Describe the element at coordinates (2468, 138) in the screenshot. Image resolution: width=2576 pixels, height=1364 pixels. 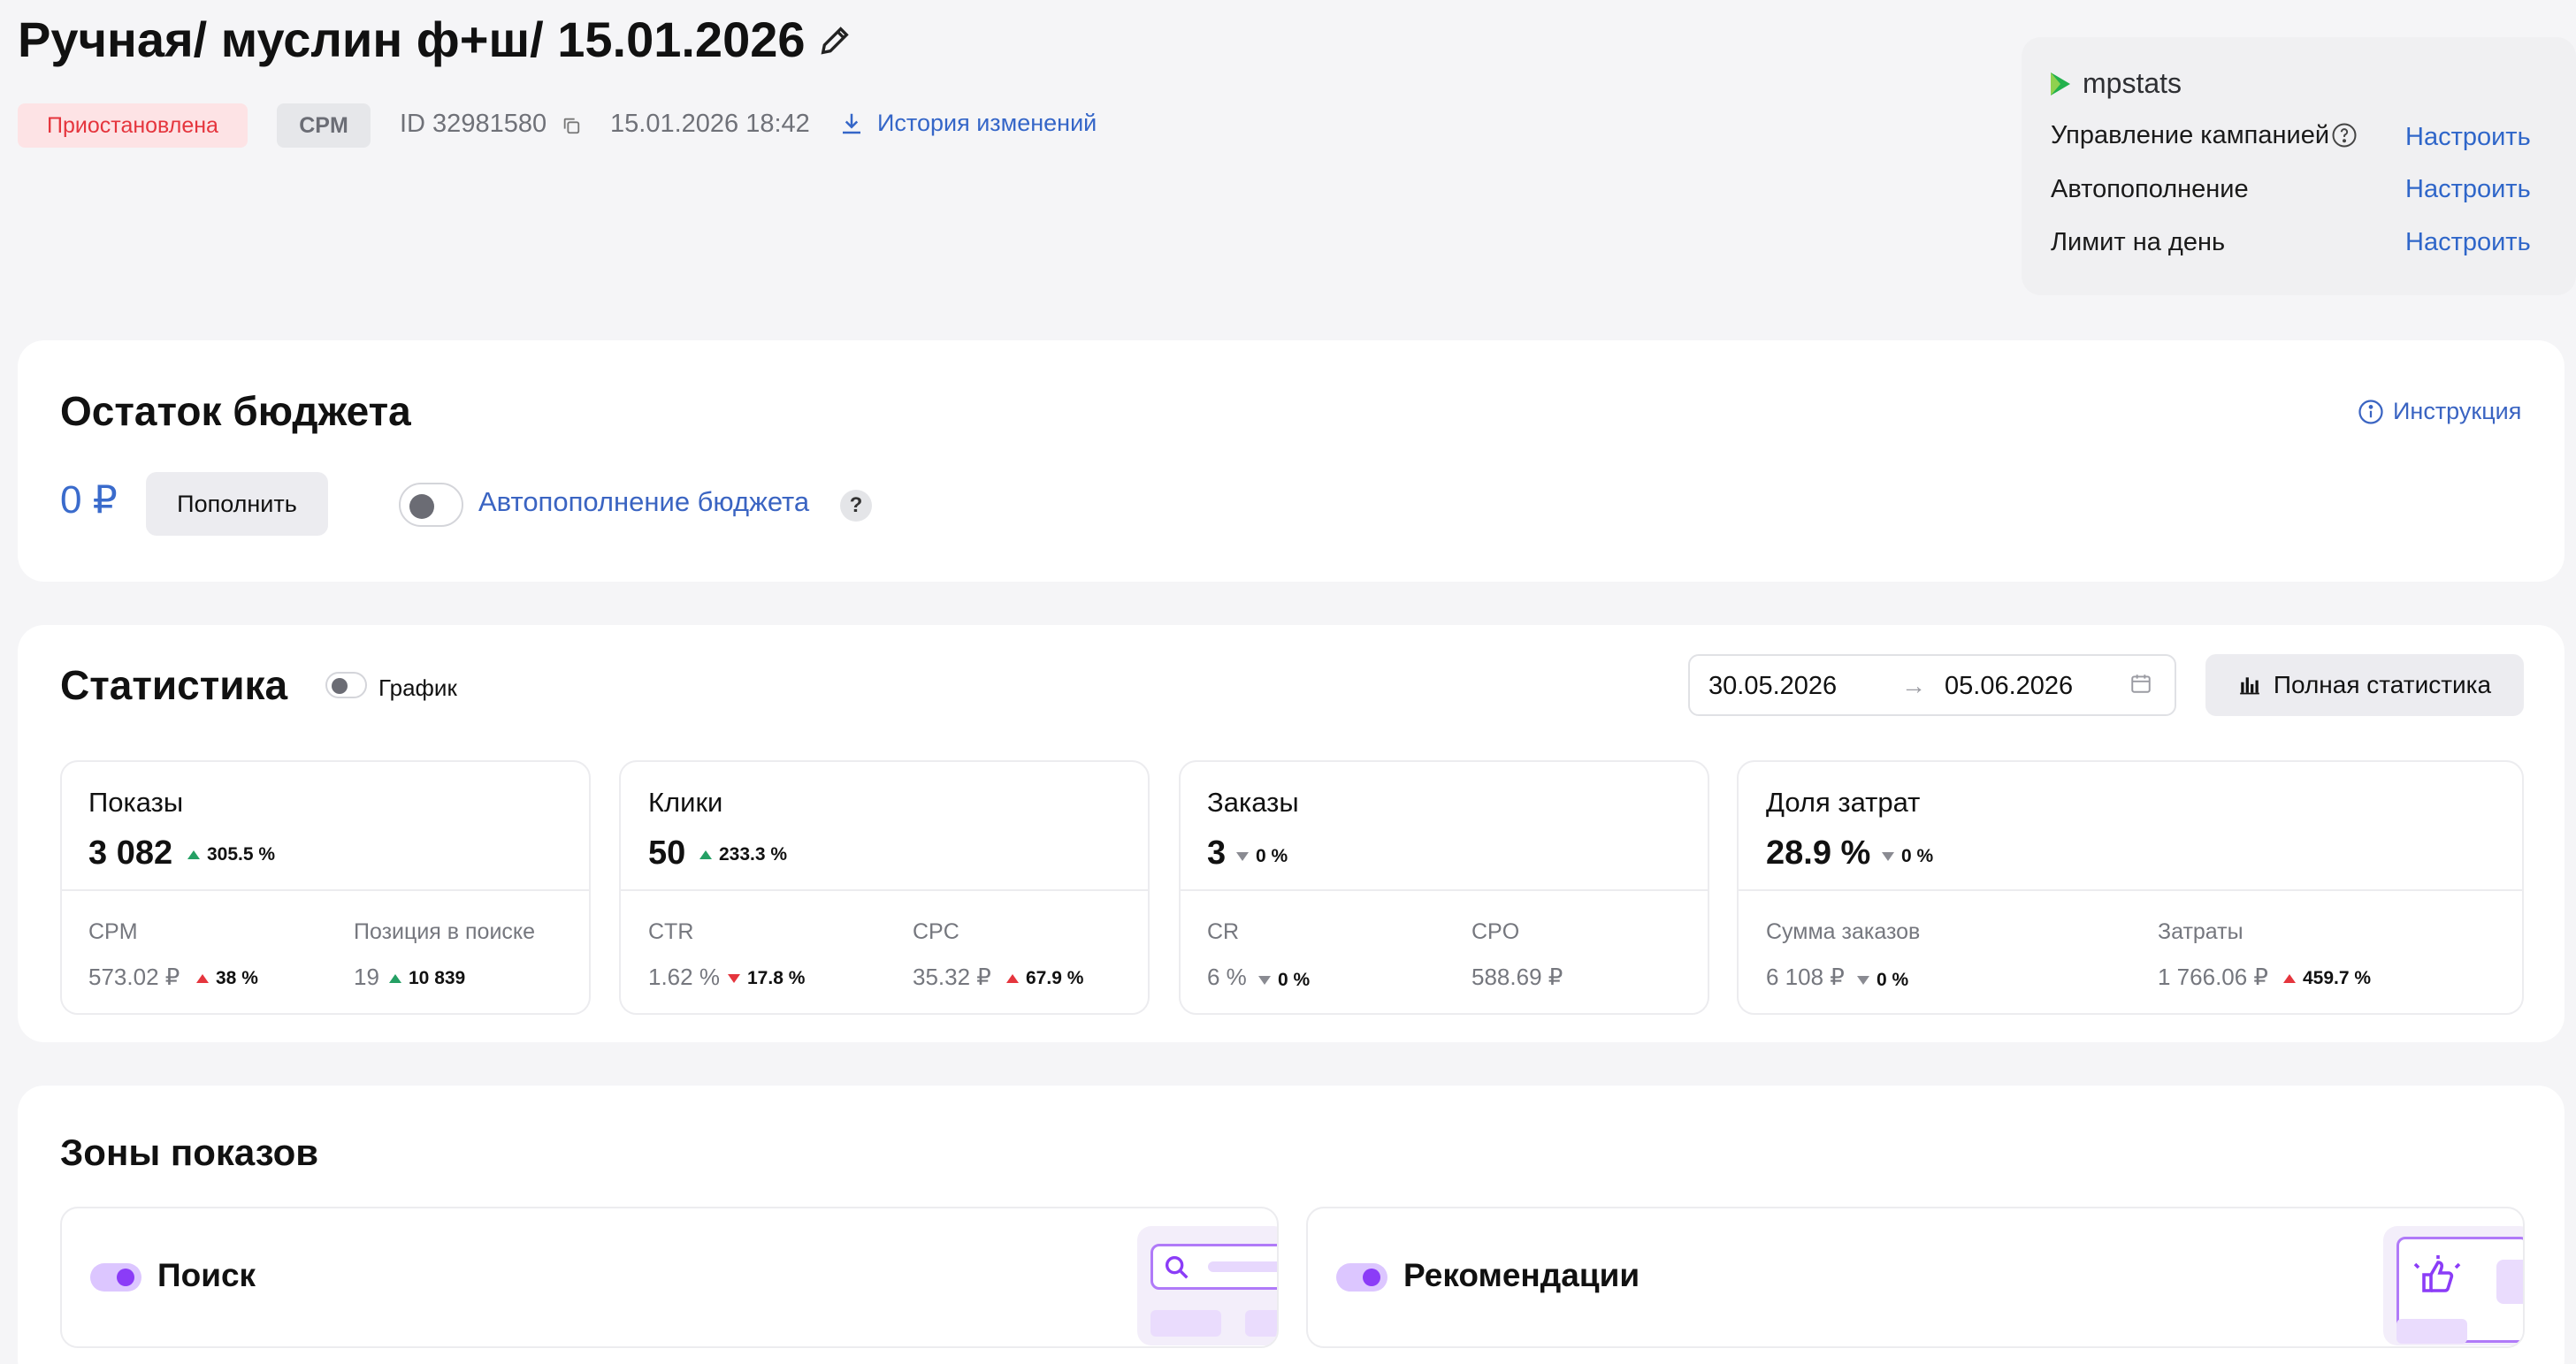
I see `mpstats-configure-campaign: Настроить` at that location.